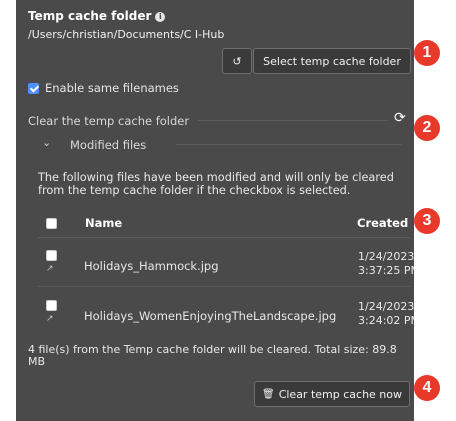 This screenshot has height=421, width=456. What do you see at coordinates (332, 61) in the screenshot?
I see `select-temp-cache-folder-button: Select temp cache folder` at bounding box center [332, 61].